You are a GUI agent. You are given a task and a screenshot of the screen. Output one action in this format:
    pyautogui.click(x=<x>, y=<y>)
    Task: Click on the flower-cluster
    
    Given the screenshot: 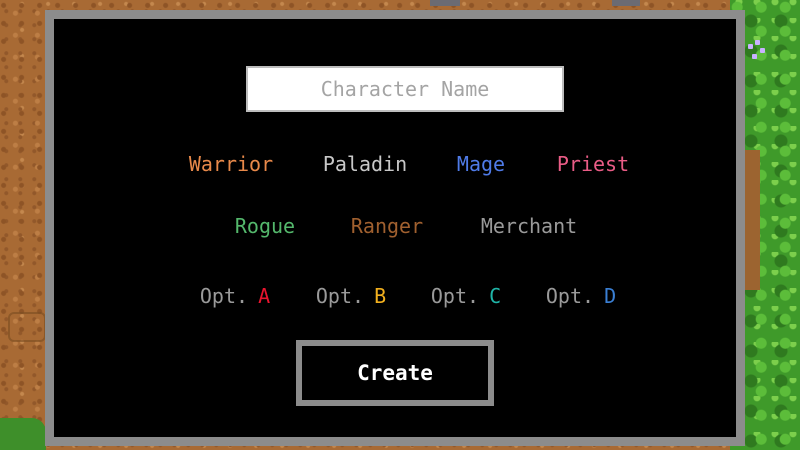 What is the action you would take?
    pyautogui.click(x=758, y=52)
    